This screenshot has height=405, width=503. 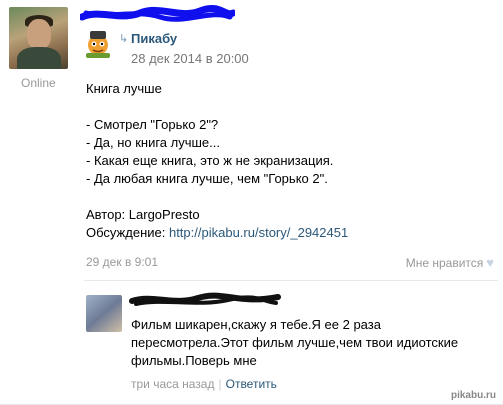 I want to click on comment-time: три часа назад, so click(x=172, y=384).